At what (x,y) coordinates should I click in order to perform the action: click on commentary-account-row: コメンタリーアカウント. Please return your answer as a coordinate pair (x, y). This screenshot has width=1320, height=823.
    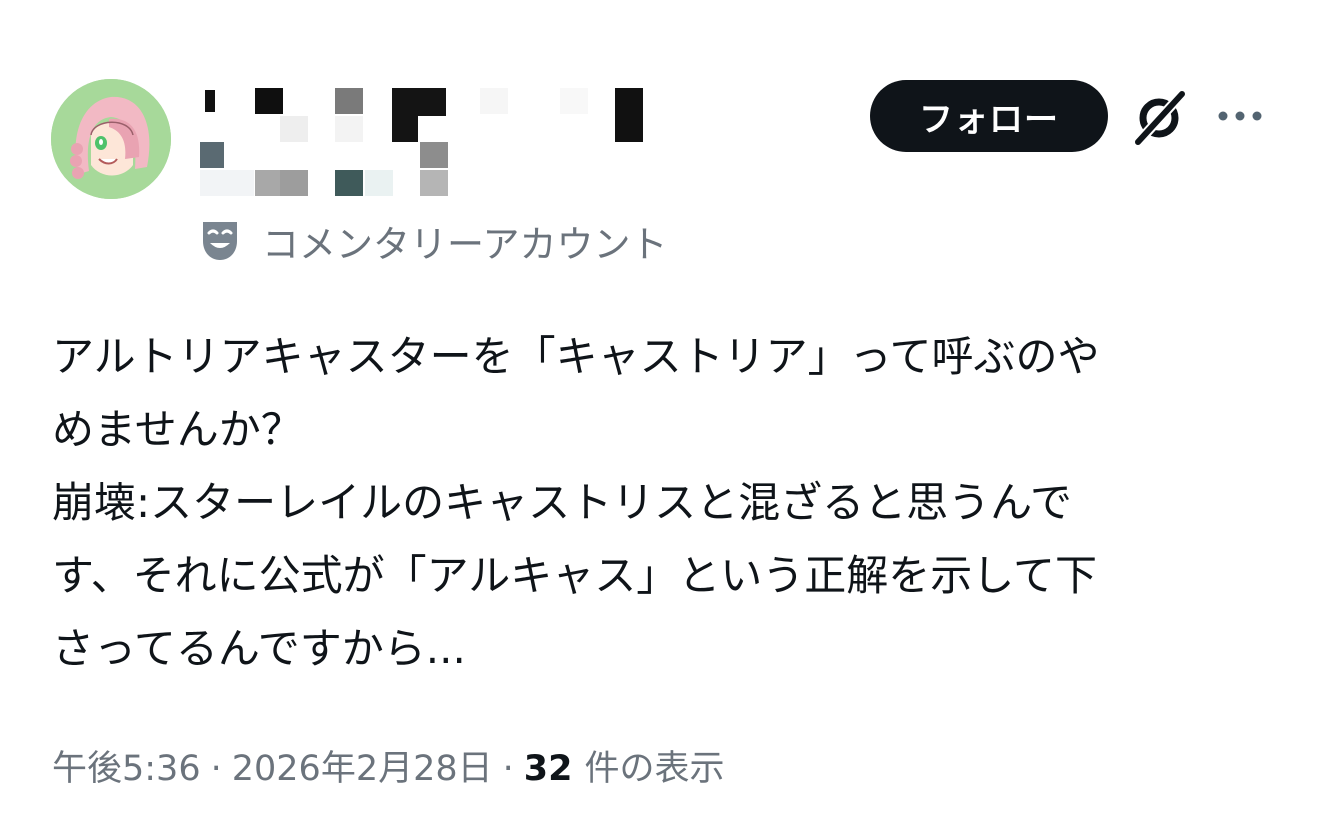
    Looking at the image, I should click on (434, 241).